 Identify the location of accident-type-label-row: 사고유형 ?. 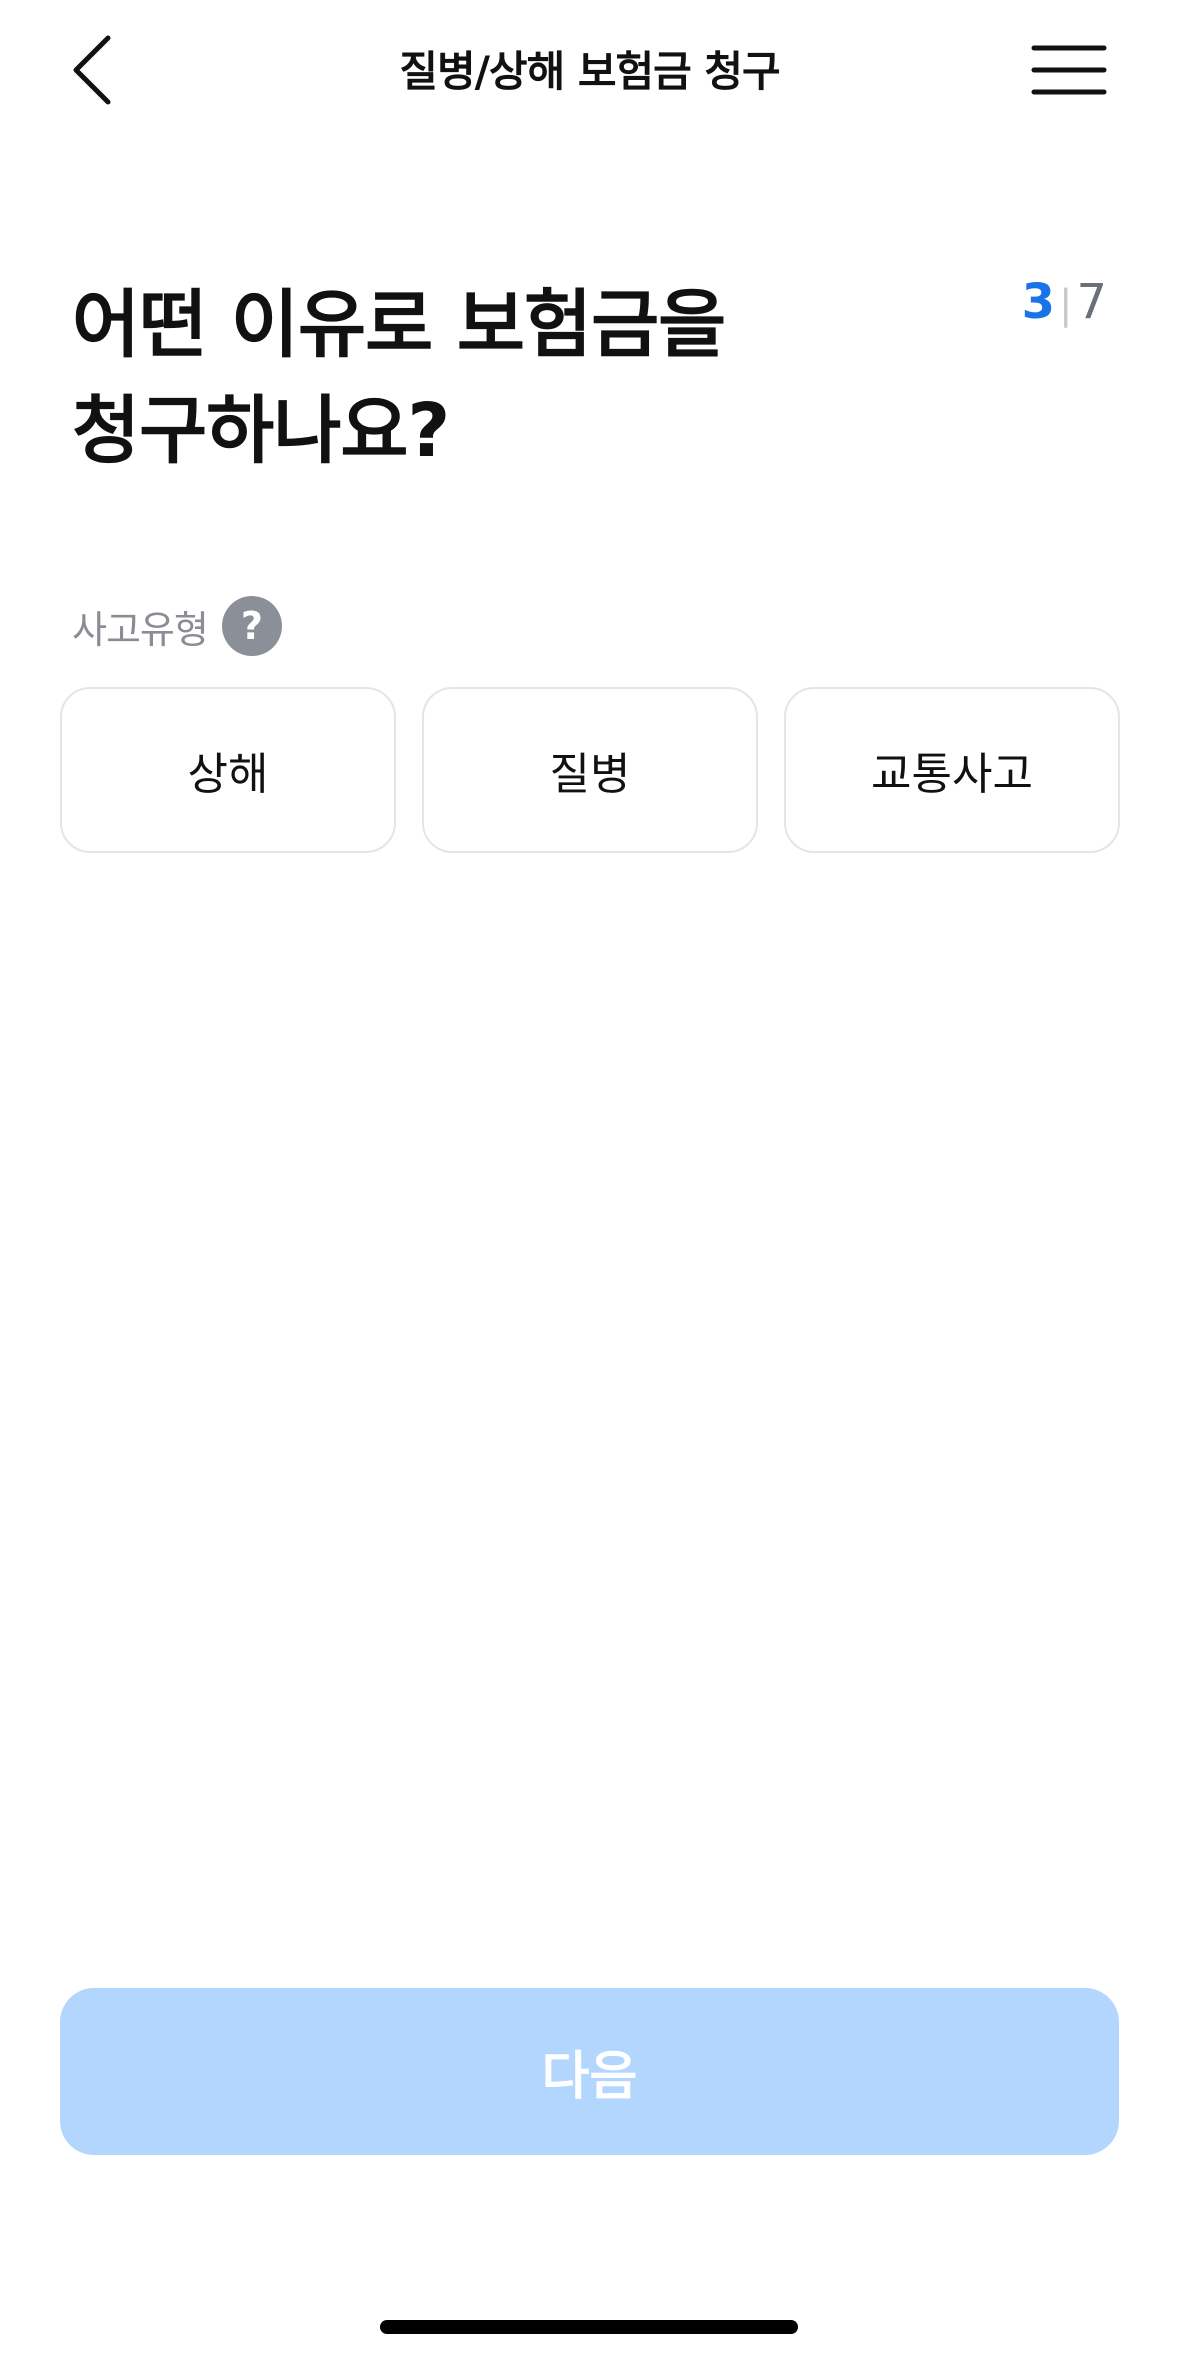
(177, 626).